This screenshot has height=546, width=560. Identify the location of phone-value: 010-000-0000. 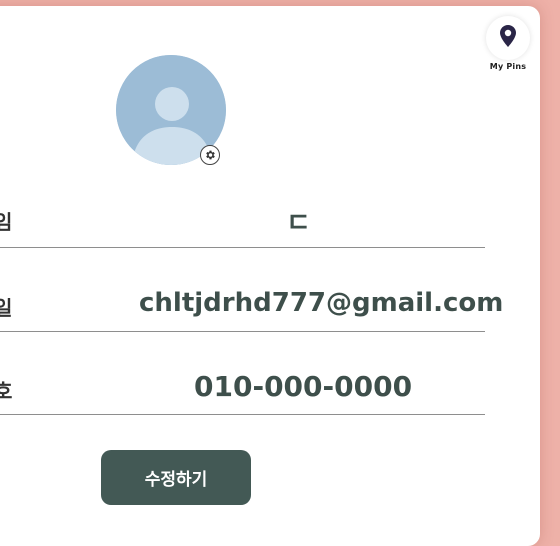
(303, 386).